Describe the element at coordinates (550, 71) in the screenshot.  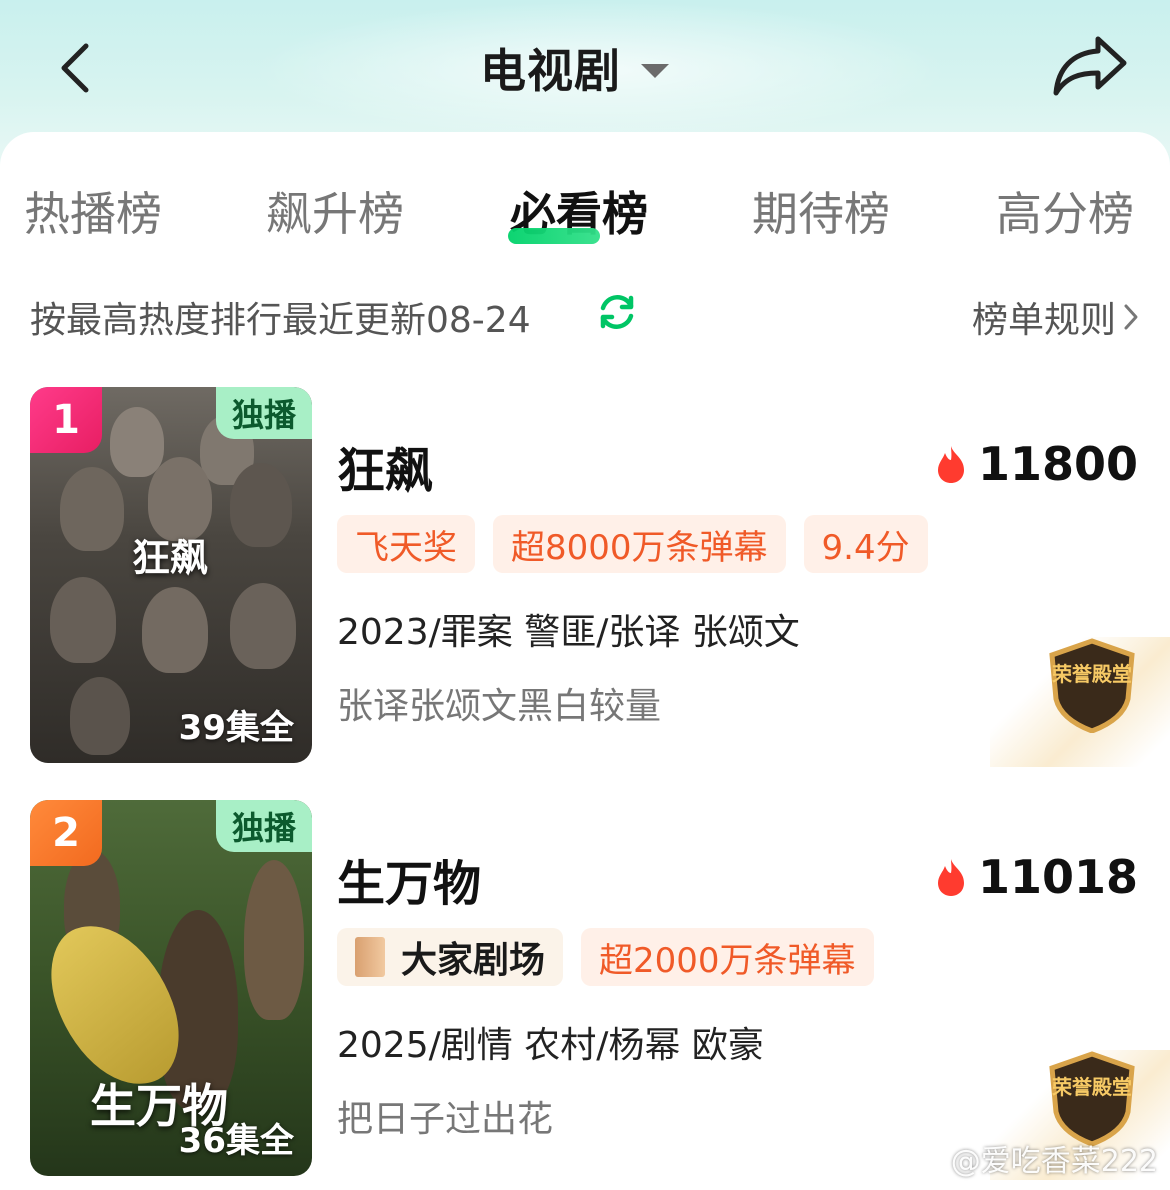
I see `page-title: 电视剧` at that location.